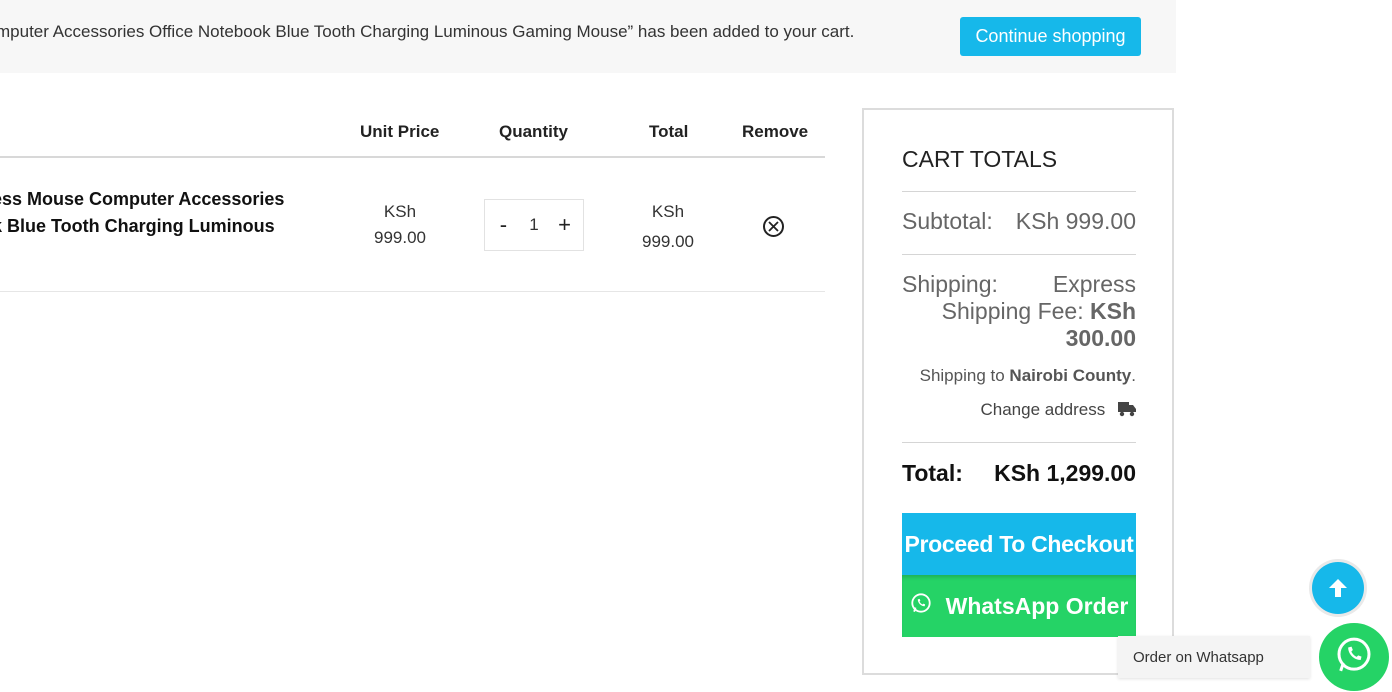 The image size is (1392, 692). What do you see at coordinates (668, 241) in the screenshot?
I see `line-total-amount: 999.00` at bounding box center [668, 241].